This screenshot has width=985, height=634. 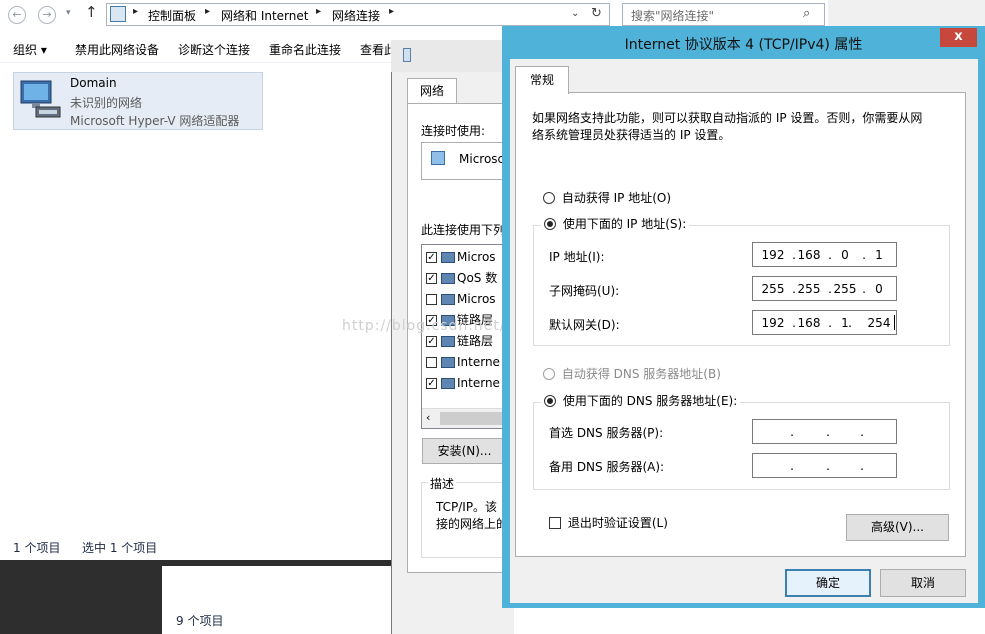 I want to click on search-icon: ⌕, so click(x=806, y=13).